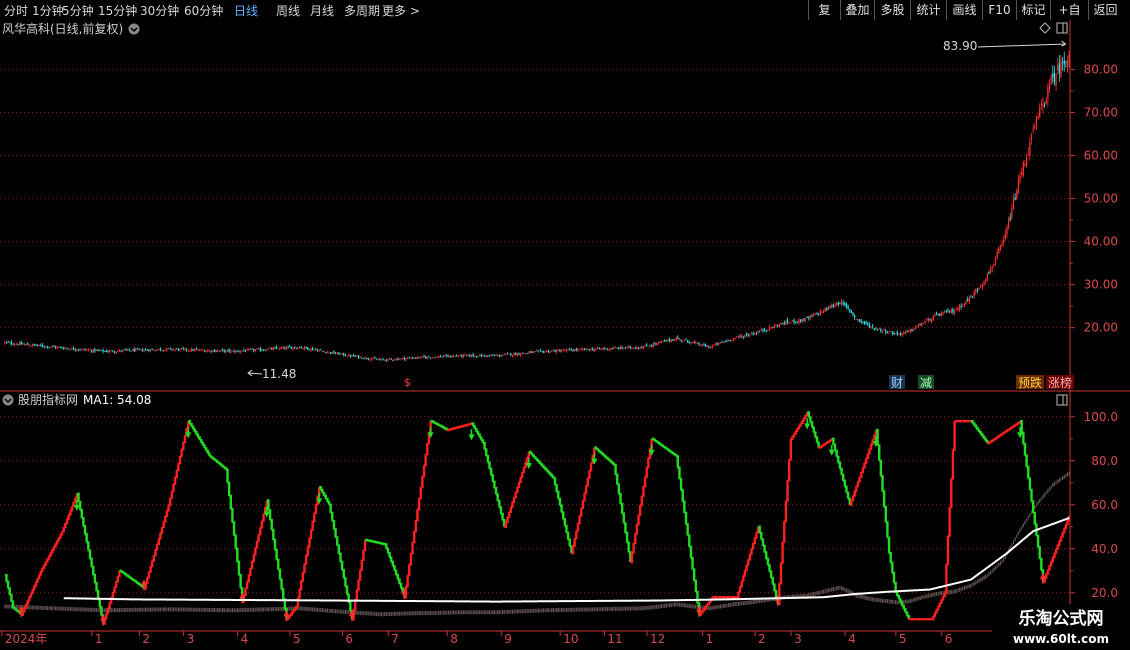 This screenshot has height=650, width=1130. I want to click on xaxis-label: 9, so click(508, 639).